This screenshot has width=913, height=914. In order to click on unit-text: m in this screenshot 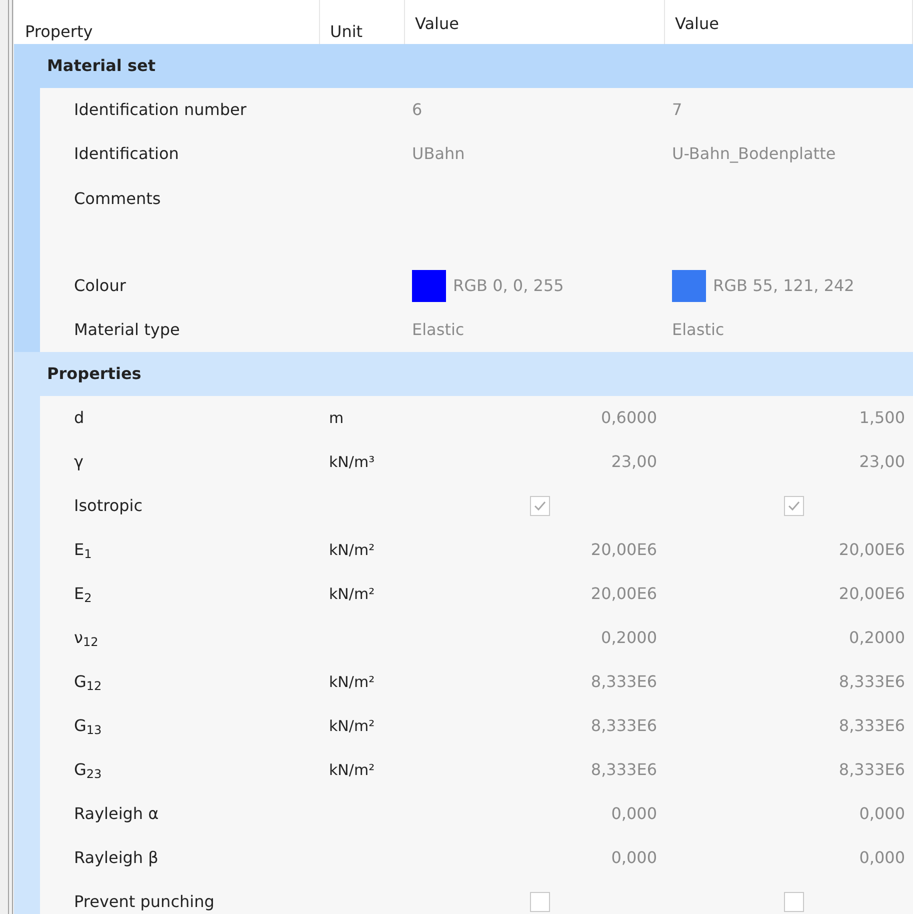, I will do `click(336, 418)`.